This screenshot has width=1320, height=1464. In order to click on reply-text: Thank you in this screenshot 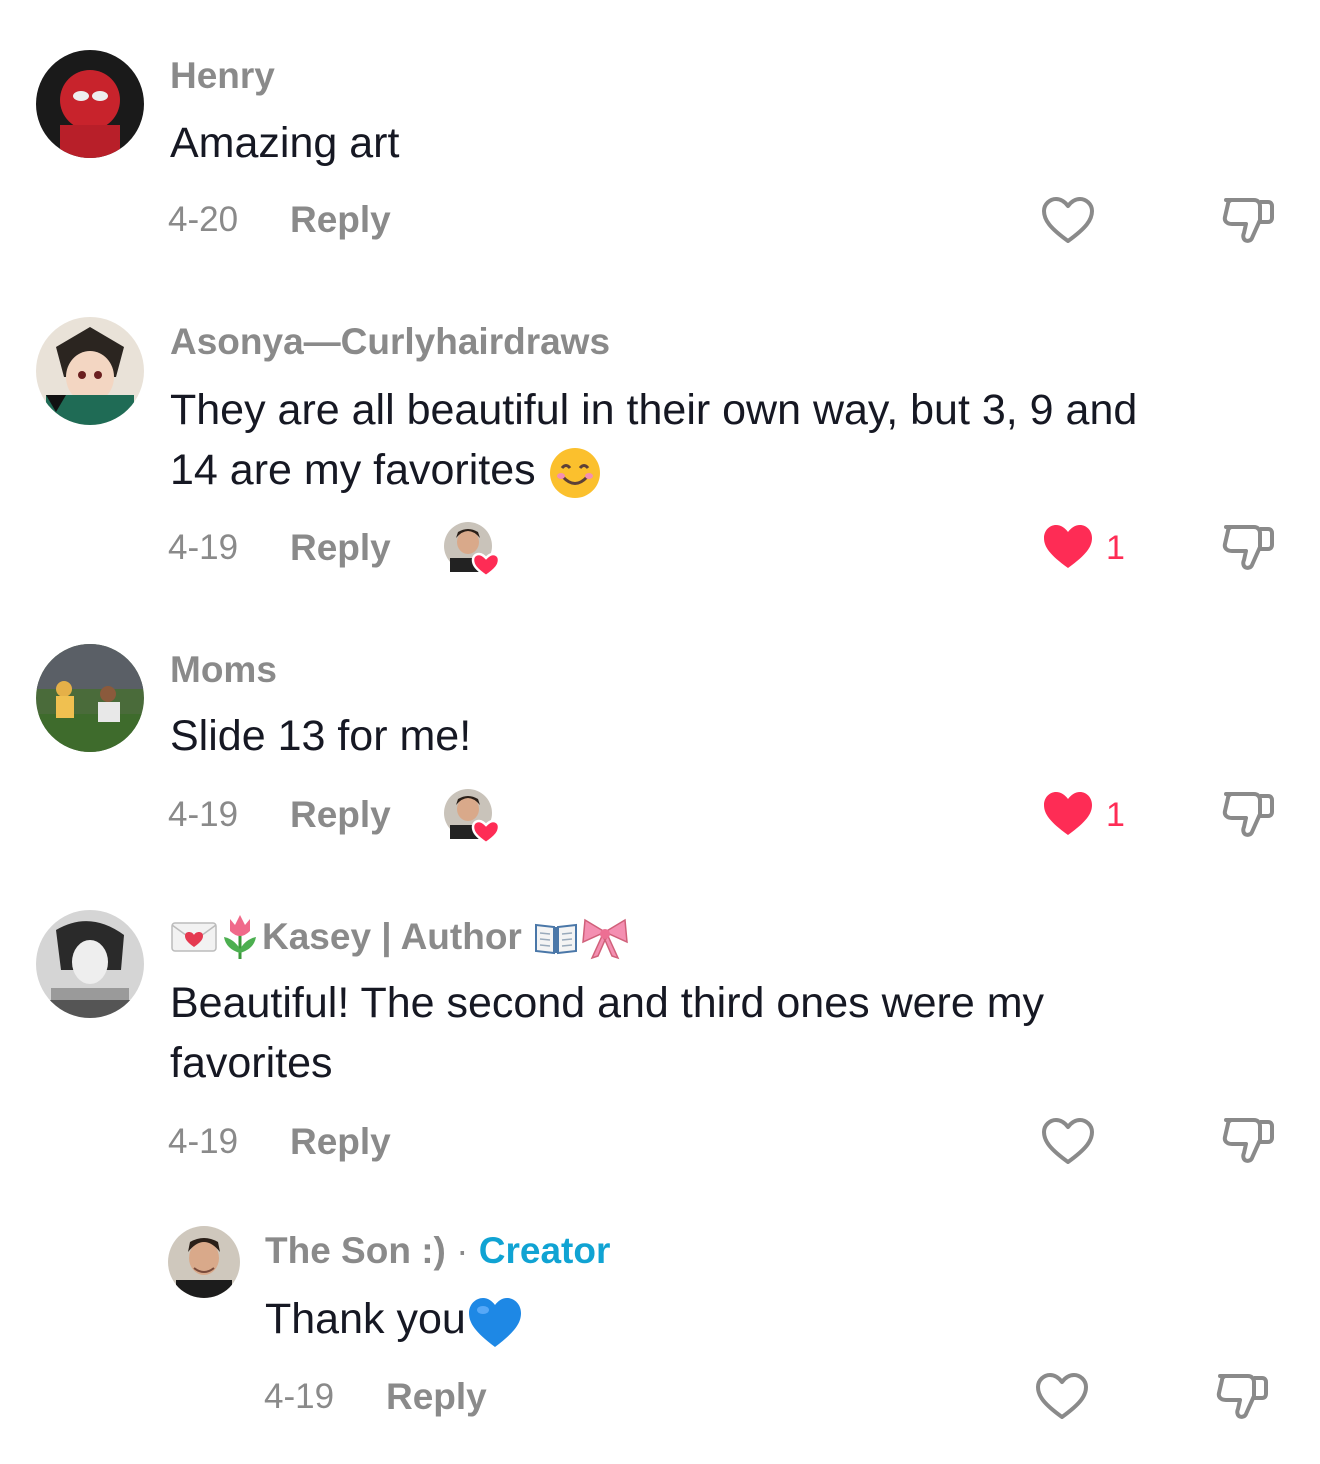, I will do `click(394, 1319)`.